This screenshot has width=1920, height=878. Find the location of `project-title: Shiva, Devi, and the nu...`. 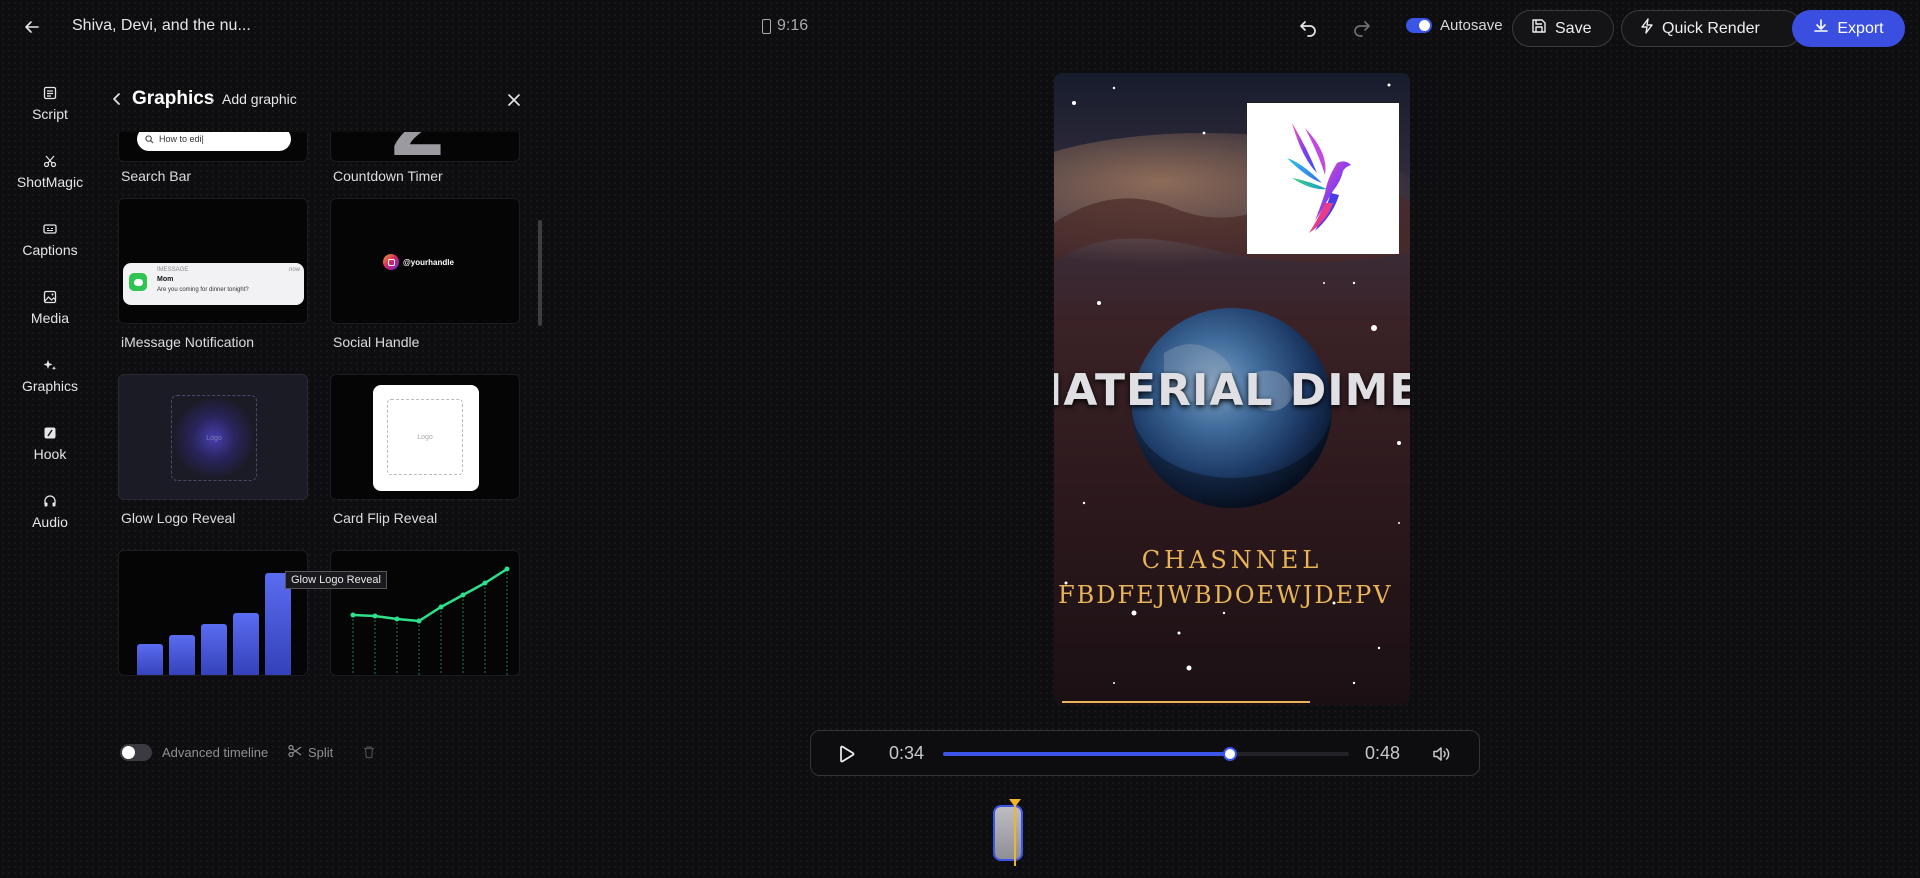

project-title: Shiva, Devi, and the nu... is located at coordinates (161, 26).